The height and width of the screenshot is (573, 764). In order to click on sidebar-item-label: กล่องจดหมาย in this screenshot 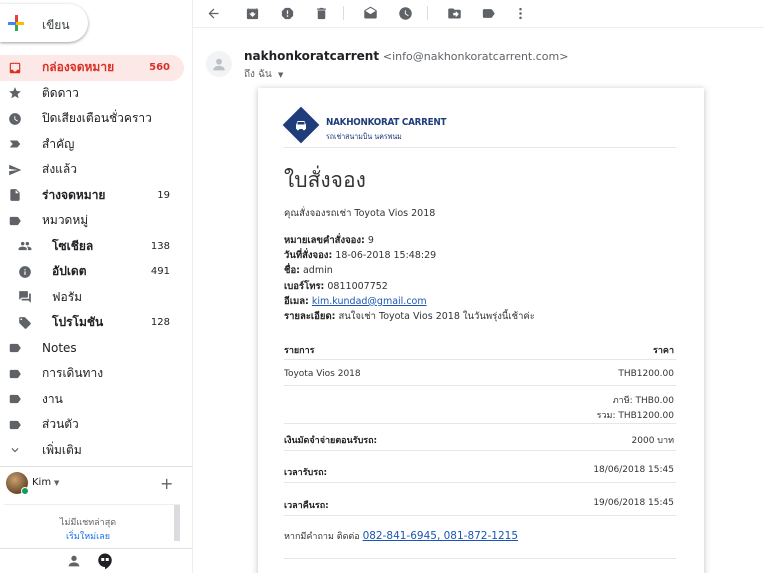, I will do `click(78, 67)`.